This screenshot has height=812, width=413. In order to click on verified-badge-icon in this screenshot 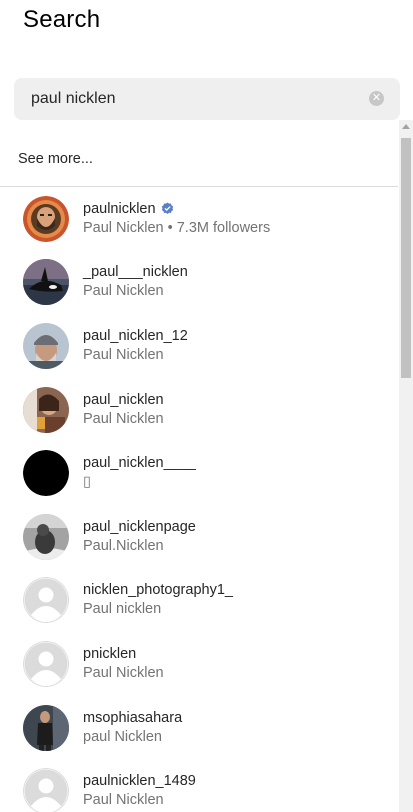, I will do `click(167, 208)`.